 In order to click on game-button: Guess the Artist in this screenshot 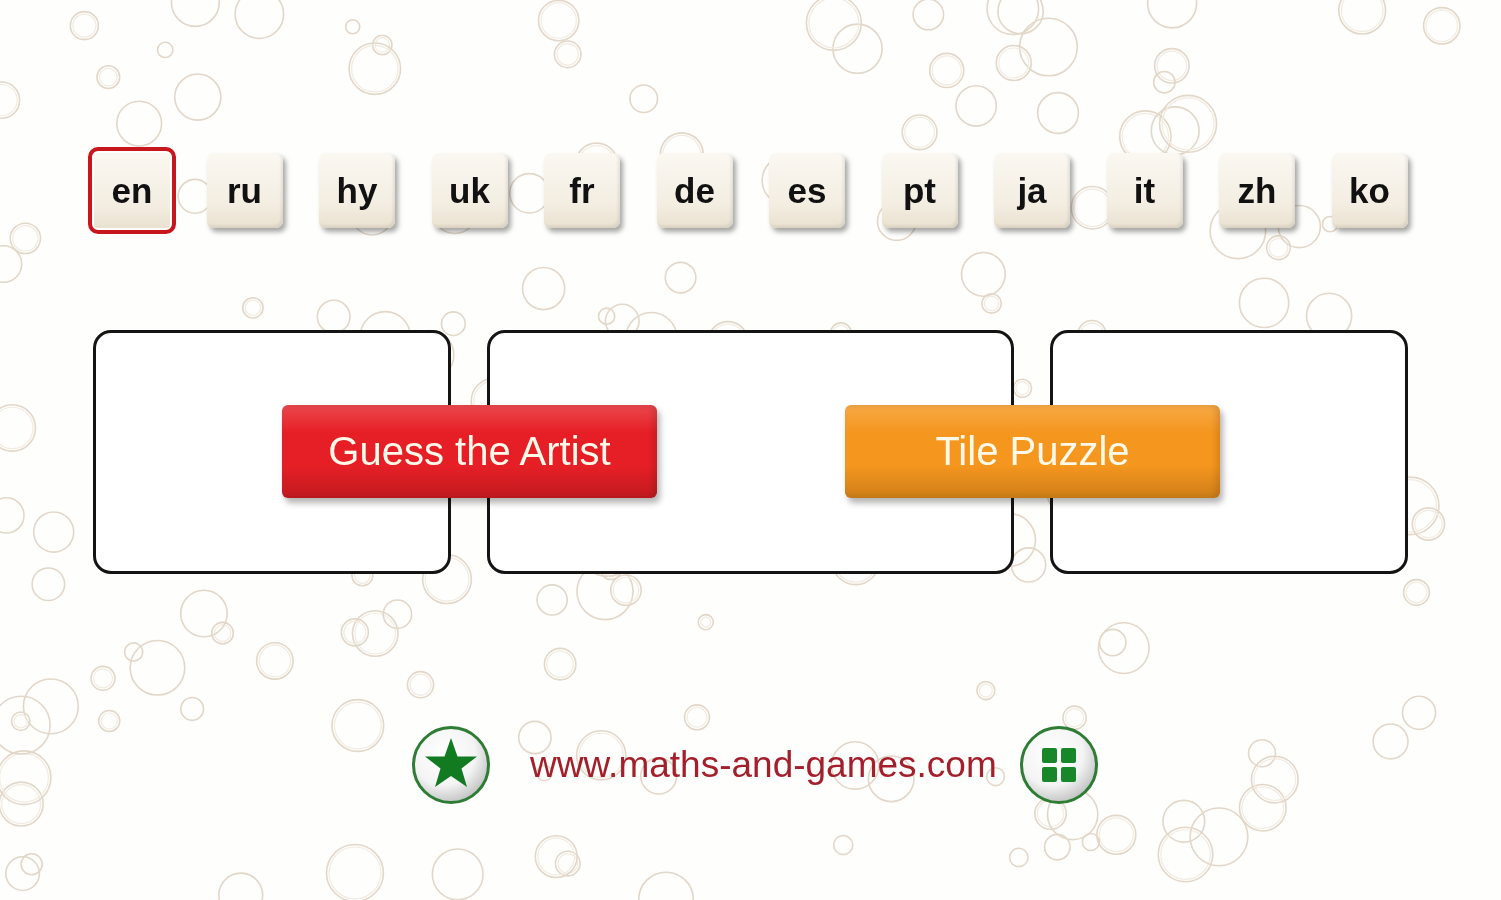, I will do `click(469, 451)`.